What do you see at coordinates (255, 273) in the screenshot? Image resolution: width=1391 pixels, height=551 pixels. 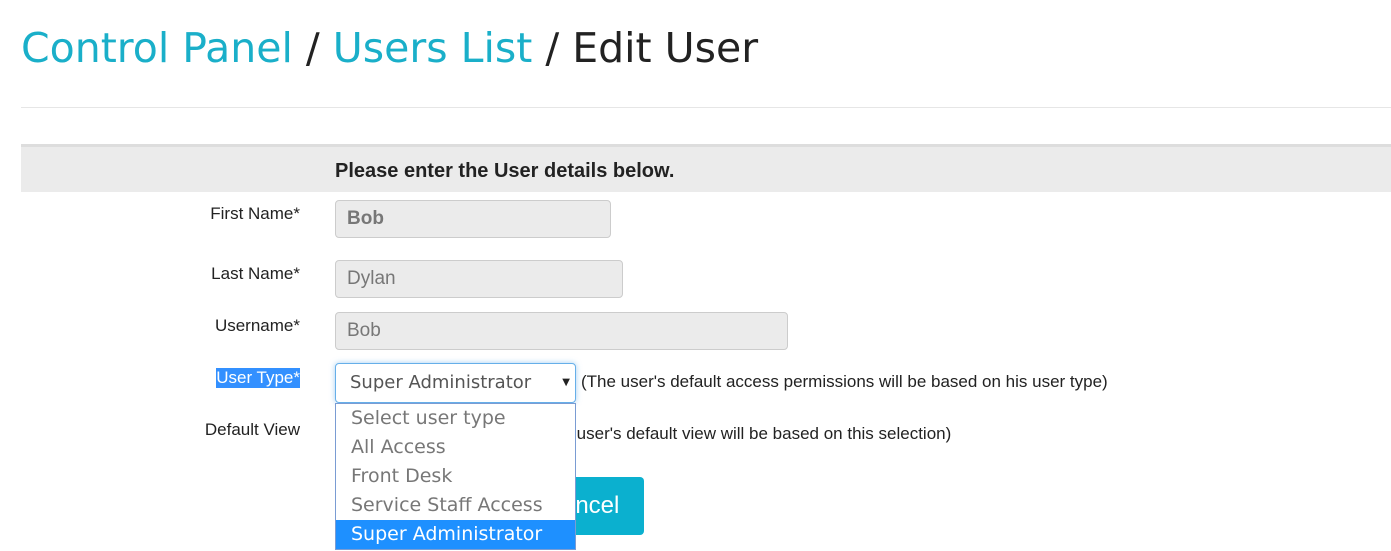 I see `last-name-label: Last Name*` at bounding box center [255, 273].